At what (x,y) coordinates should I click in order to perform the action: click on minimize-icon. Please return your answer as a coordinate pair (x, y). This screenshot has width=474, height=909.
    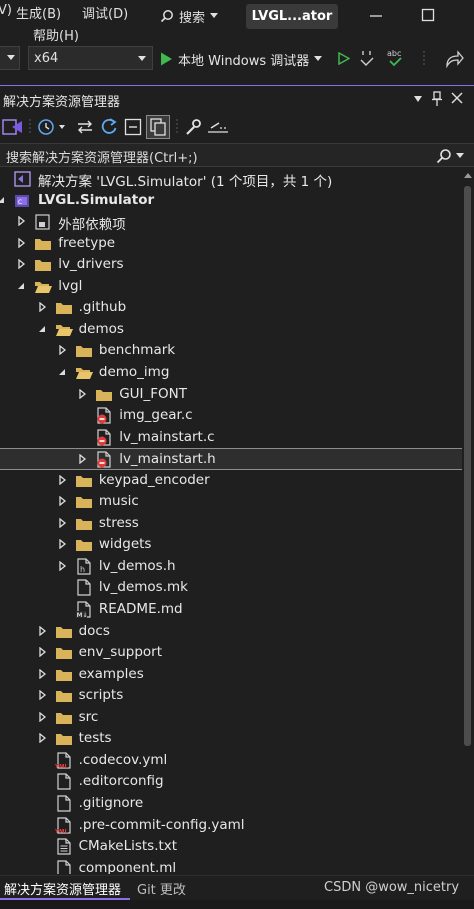
    Looking at the image, I should click on (376, 15).